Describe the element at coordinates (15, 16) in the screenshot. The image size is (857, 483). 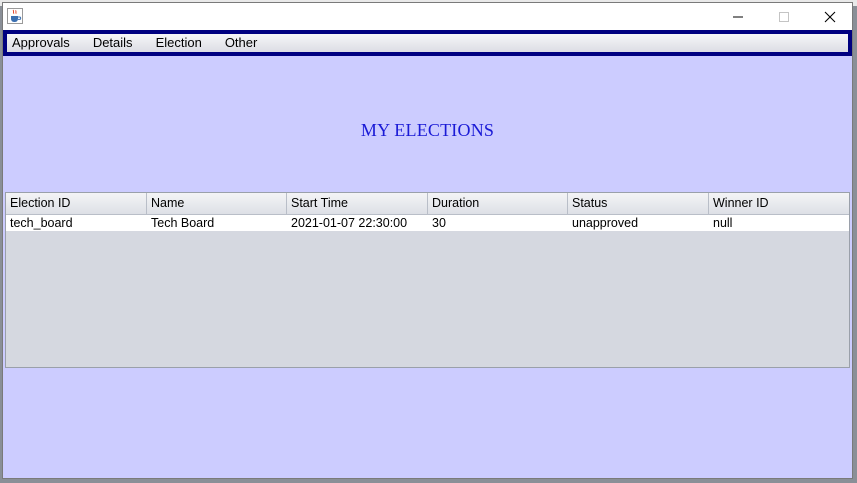
I see `java-cup-icon` at that location.